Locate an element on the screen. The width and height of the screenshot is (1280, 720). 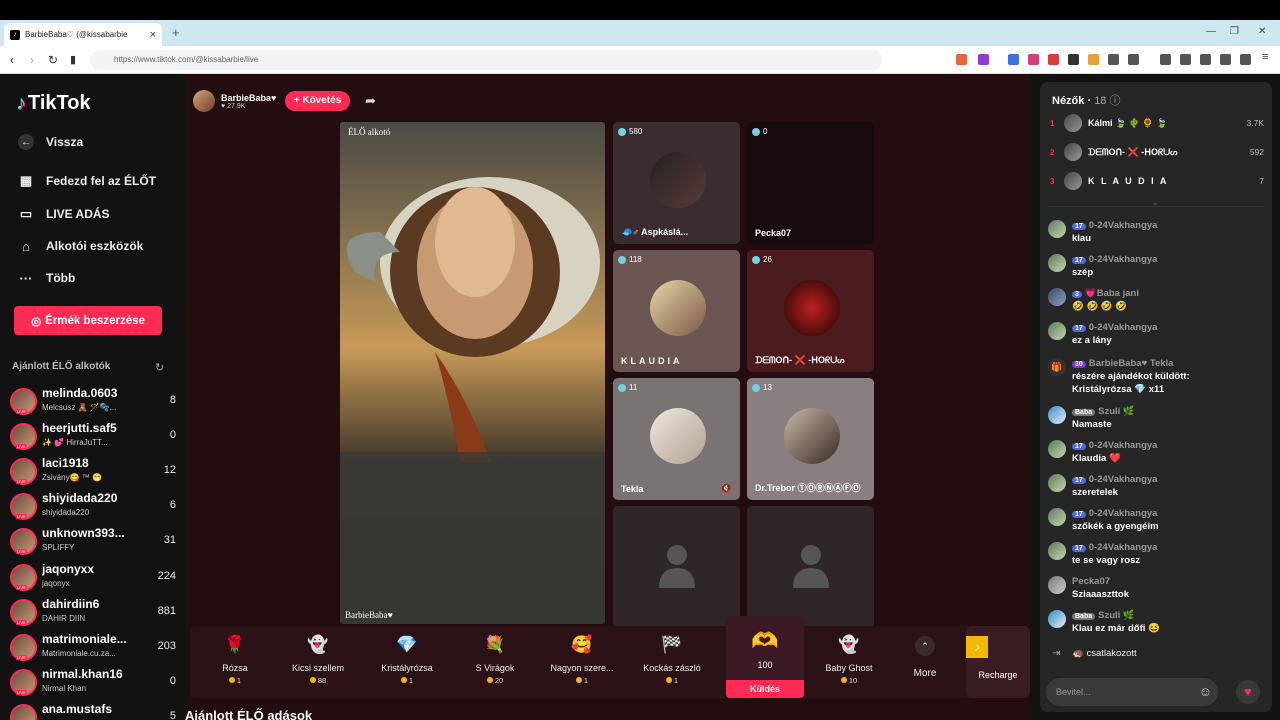
url-text: https://www.tiktok.com/@kissabarbie/live is located at coordinates (186, 59).